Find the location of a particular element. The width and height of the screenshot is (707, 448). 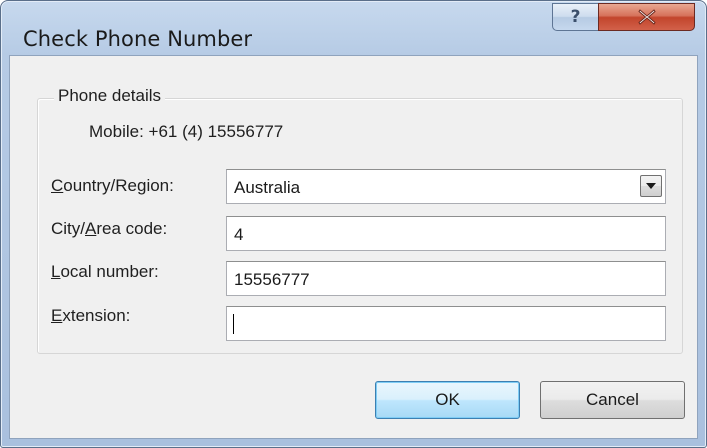

window-title: Check Phone Number is located at coordinates (138, 39).